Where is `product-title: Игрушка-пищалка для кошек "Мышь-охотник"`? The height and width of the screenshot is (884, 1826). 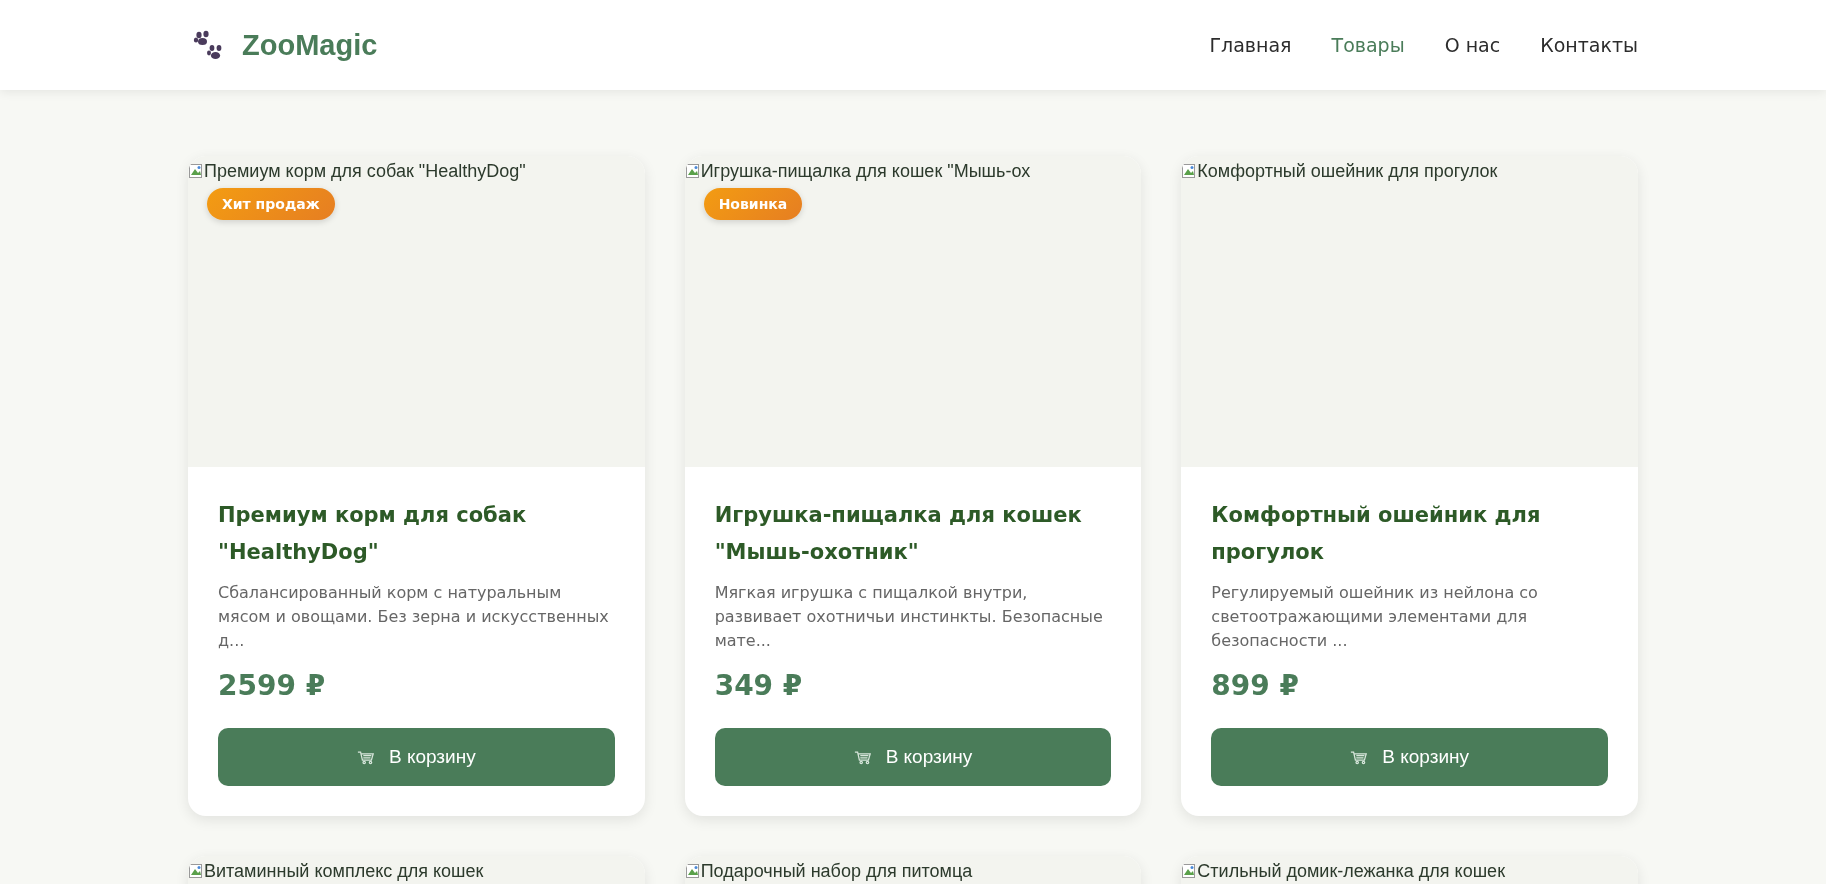 product-title: Игрушка-пищалка для кошек "Мышь-охотник" is located at coordinates (898, 534).